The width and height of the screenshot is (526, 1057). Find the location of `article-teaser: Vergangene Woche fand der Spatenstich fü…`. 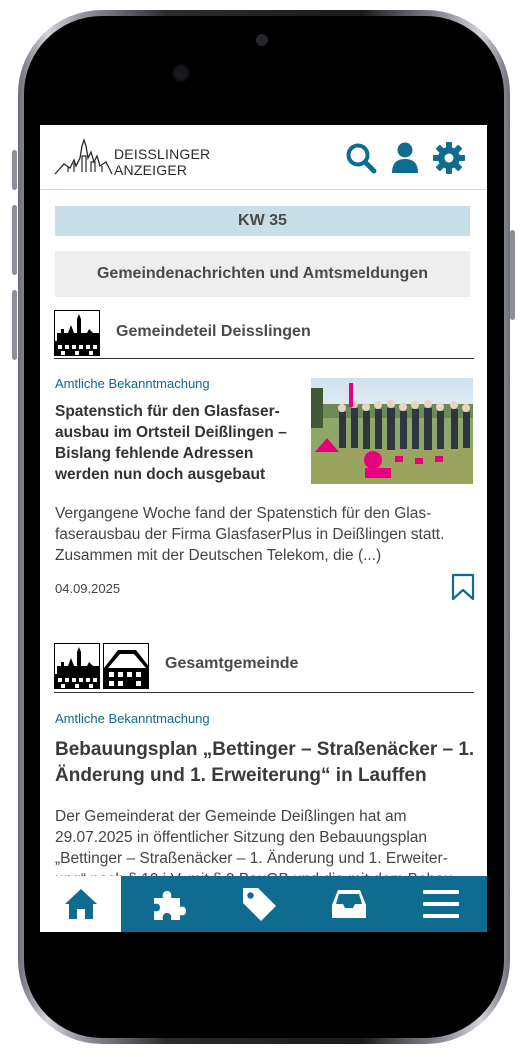

article-teaser: Vergangene Woche fand der Spatenstich fü… is located at coordinates (264, 534).